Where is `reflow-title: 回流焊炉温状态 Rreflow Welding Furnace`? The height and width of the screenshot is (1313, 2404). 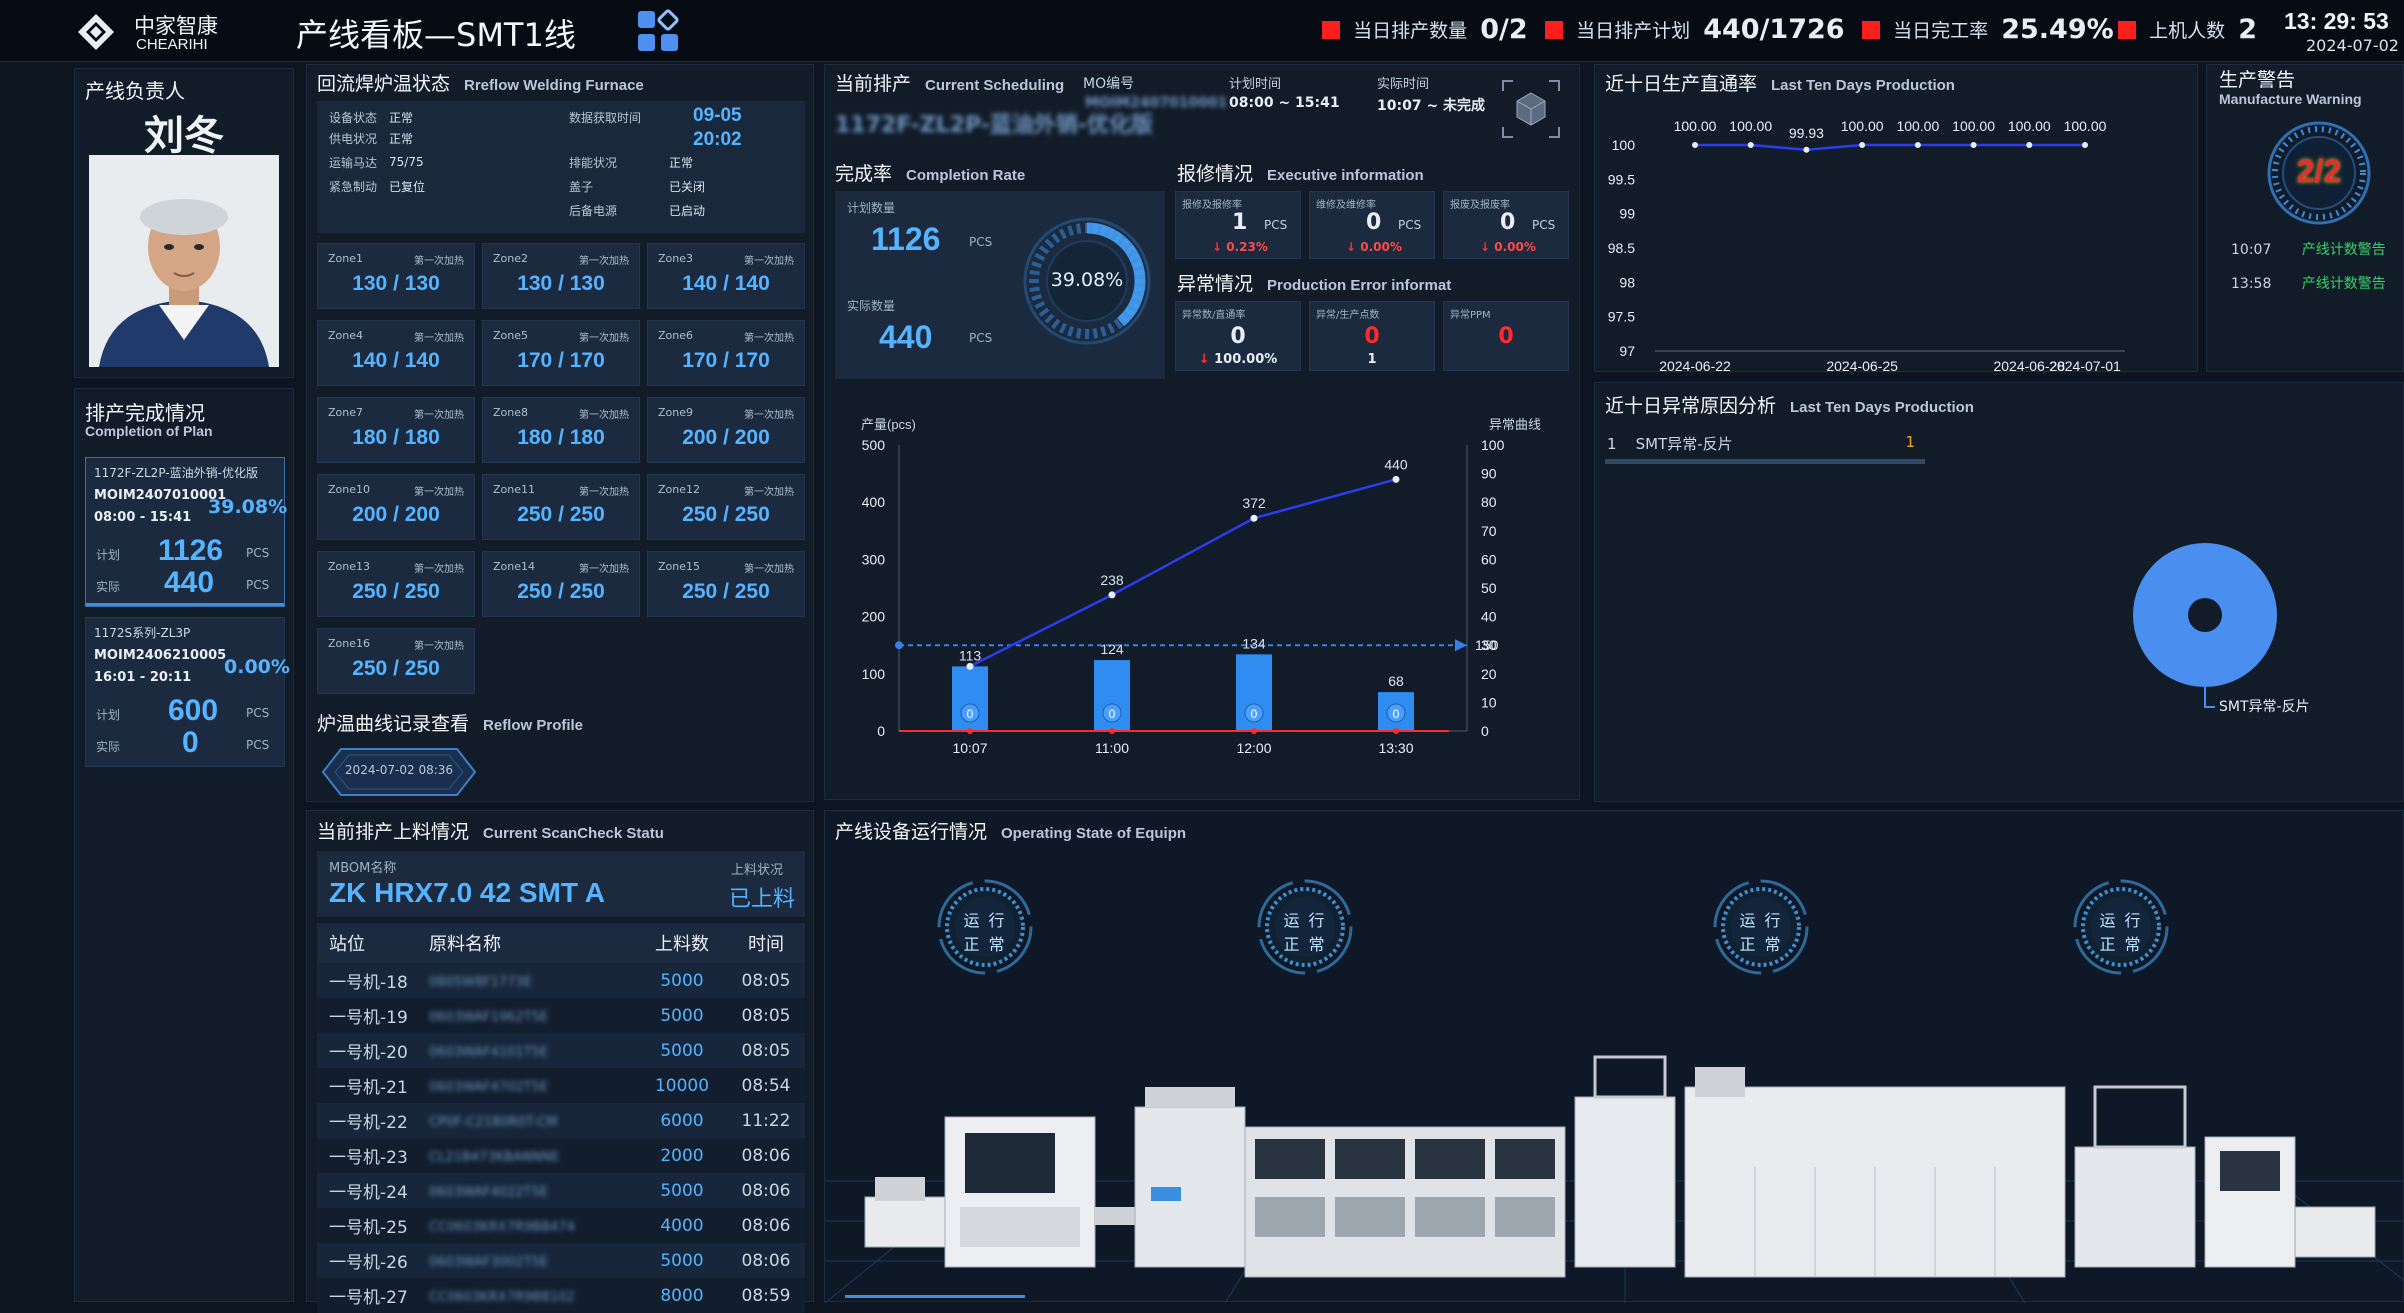 reflow-title: 回流焊炉温状态 Rreflow Welding Furnace is located at coordinates (480, 84).